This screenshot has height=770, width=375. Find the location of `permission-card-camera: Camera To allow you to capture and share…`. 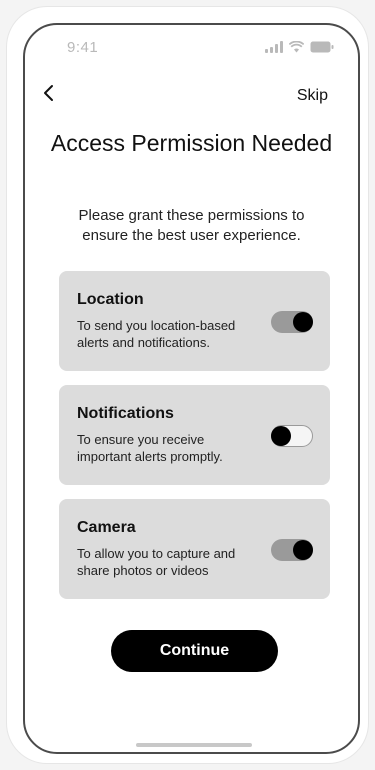

permission-card-camera: Camera To allow you to capture and share… is located at coordinates (194, 549).